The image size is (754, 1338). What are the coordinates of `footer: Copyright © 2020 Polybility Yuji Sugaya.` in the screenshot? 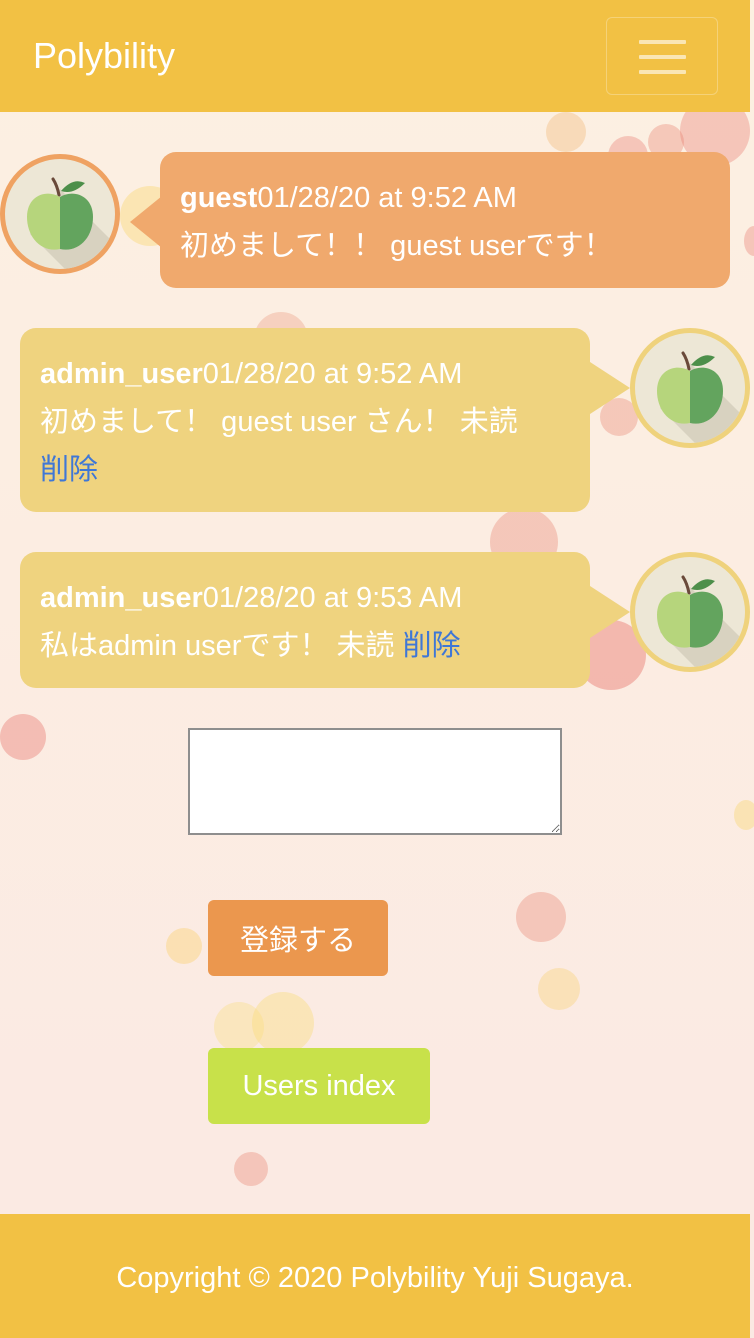 It's located at (375, 1276).